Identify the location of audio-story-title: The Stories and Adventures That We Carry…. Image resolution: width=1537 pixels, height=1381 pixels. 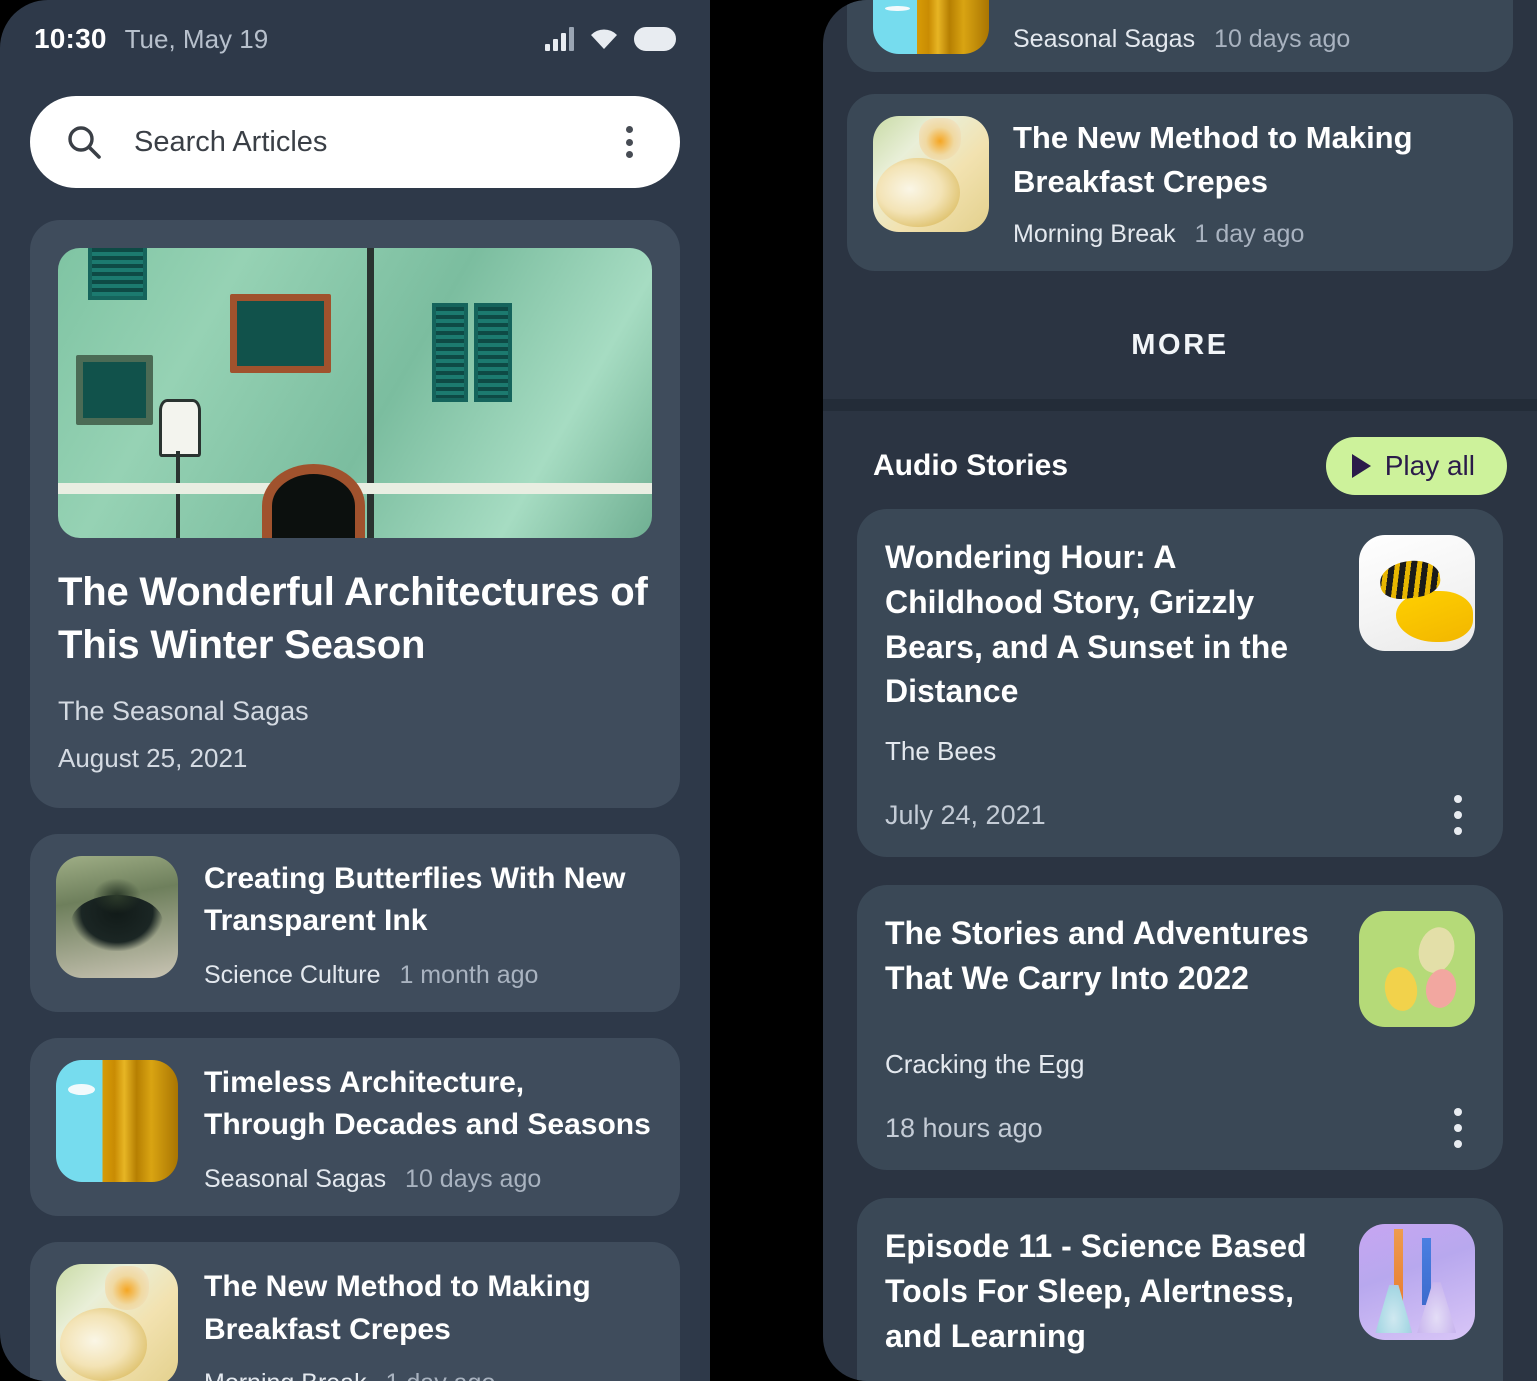
(1097, 956).